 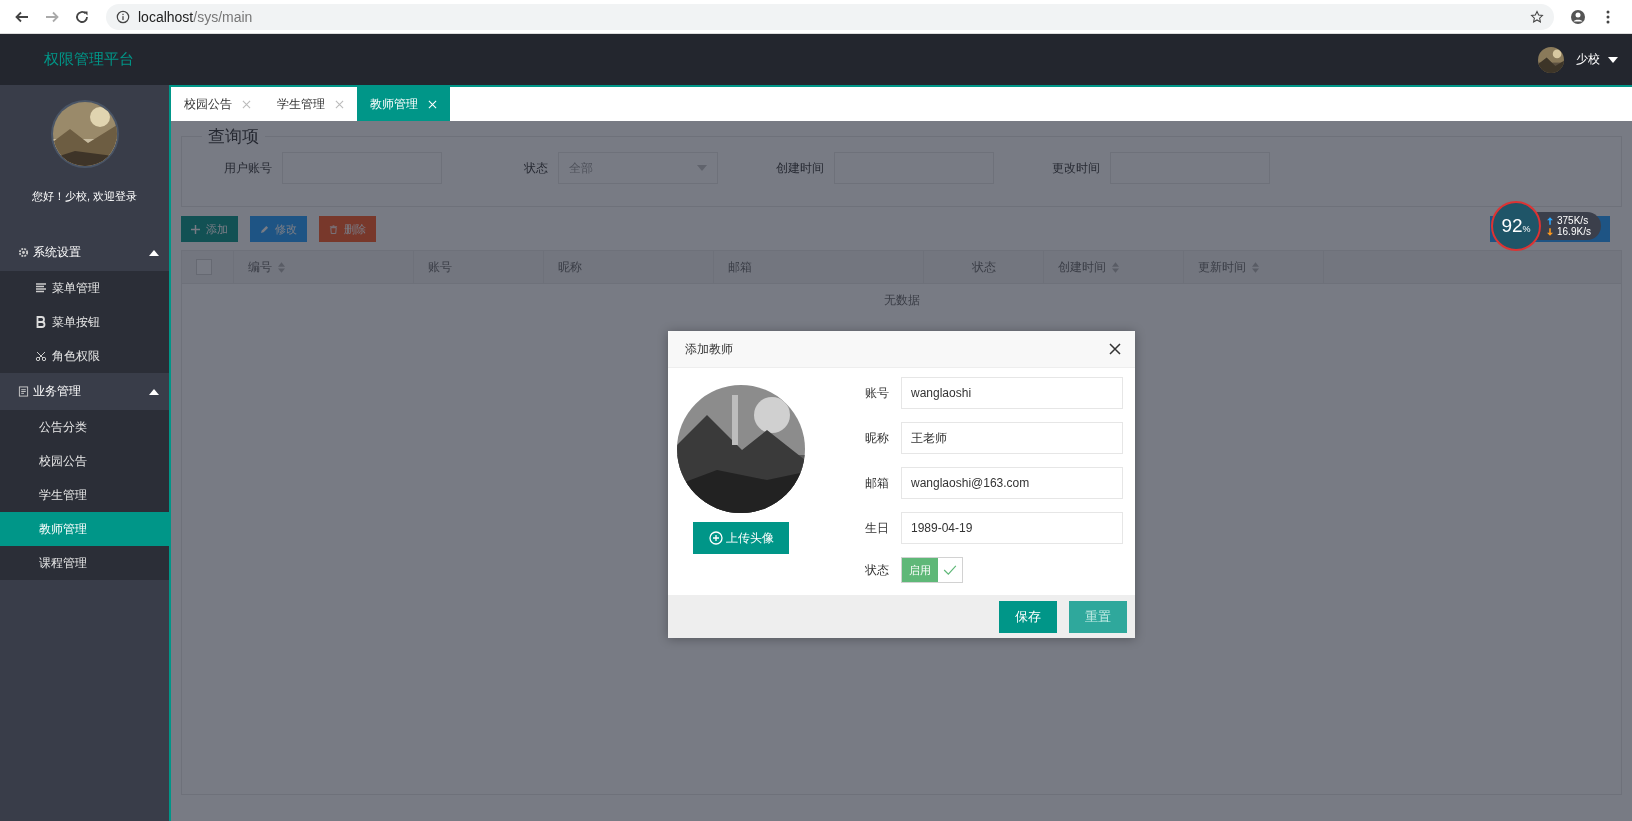 What do you see at coordinates (877, 393) in the screenshot?
I see `field-label: 账号` at bounding box center [877, 393].